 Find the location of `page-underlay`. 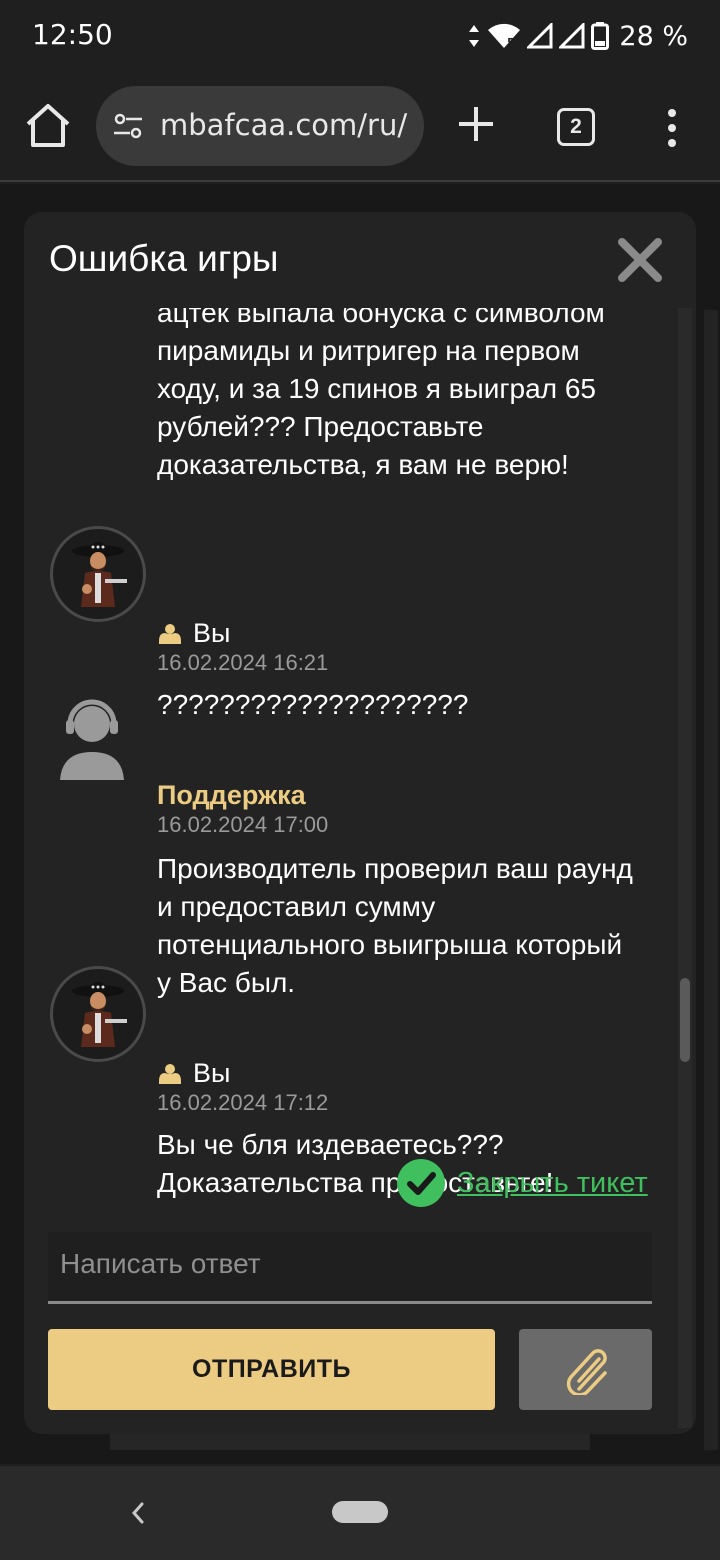

page-underlay is located at coordinates (350, 1441).